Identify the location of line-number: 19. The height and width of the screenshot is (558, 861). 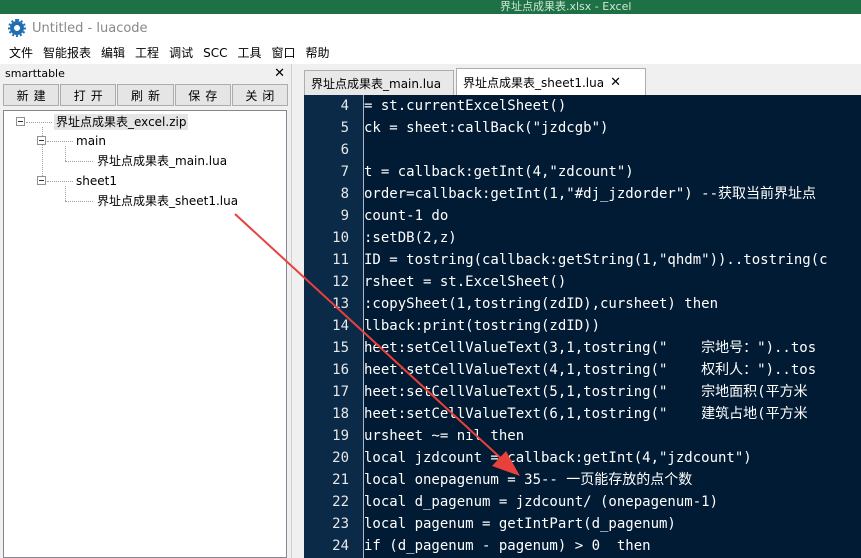
(340, 436).